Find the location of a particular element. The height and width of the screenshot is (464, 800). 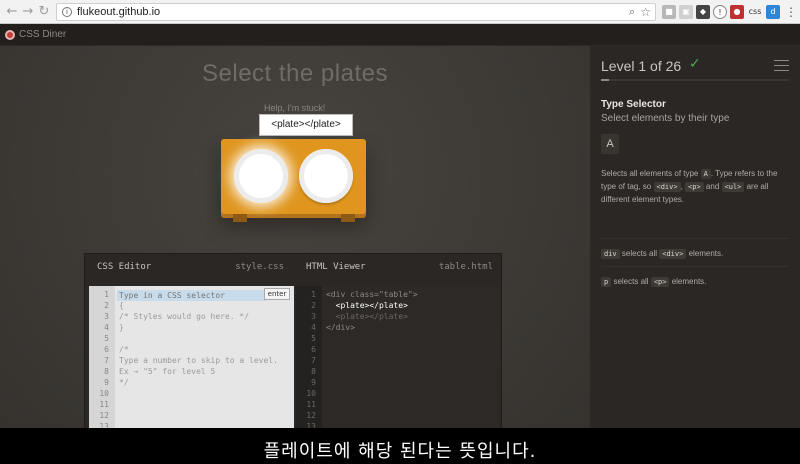

browser-menu-icon: ⋮ is located at coordinates (791, 12).